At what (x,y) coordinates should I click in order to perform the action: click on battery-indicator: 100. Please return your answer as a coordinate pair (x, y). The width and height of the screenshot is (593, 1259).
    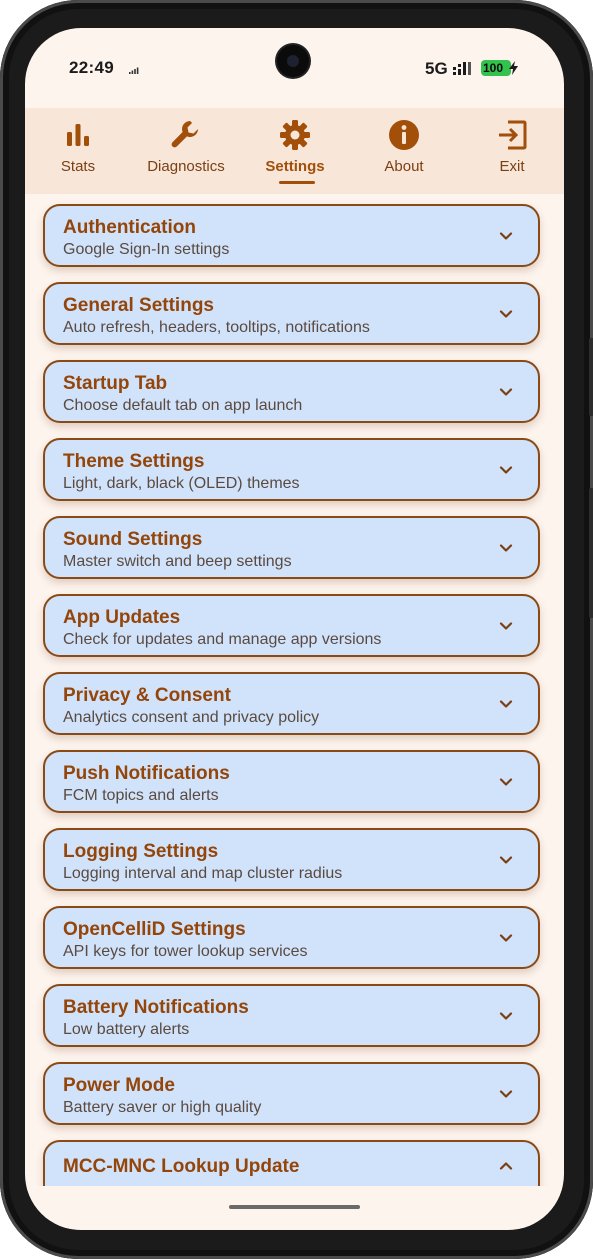
    Looking at the image, I should click on (496, 68).